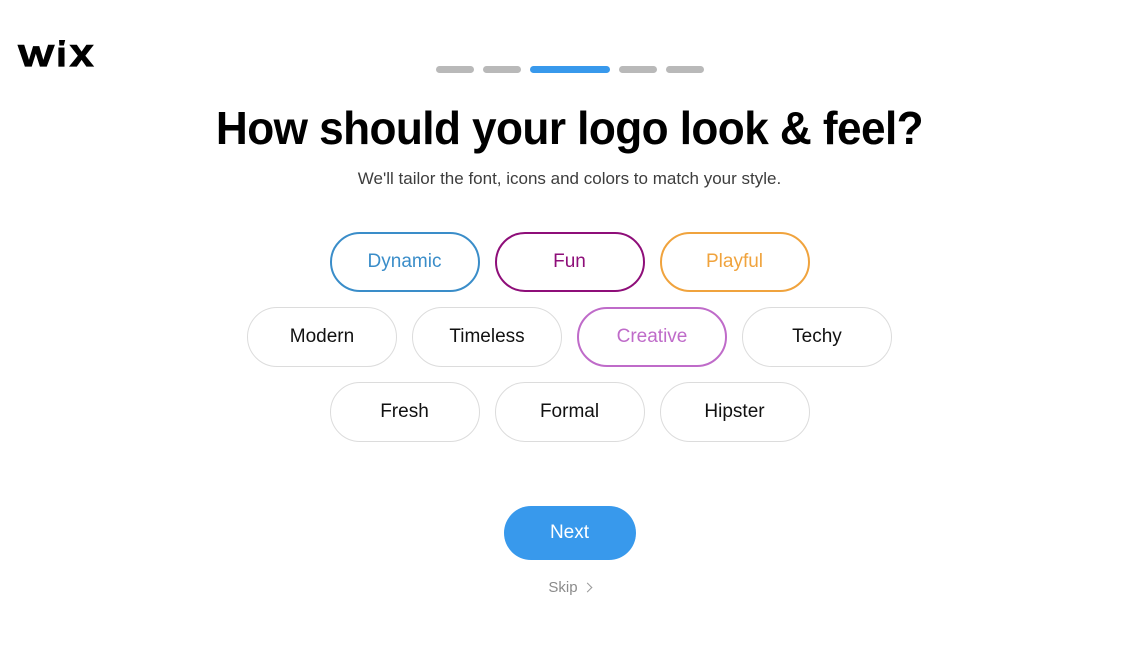  I want to click on style-options-row-3: Fresh Formal Hipster, so click(569, 412).